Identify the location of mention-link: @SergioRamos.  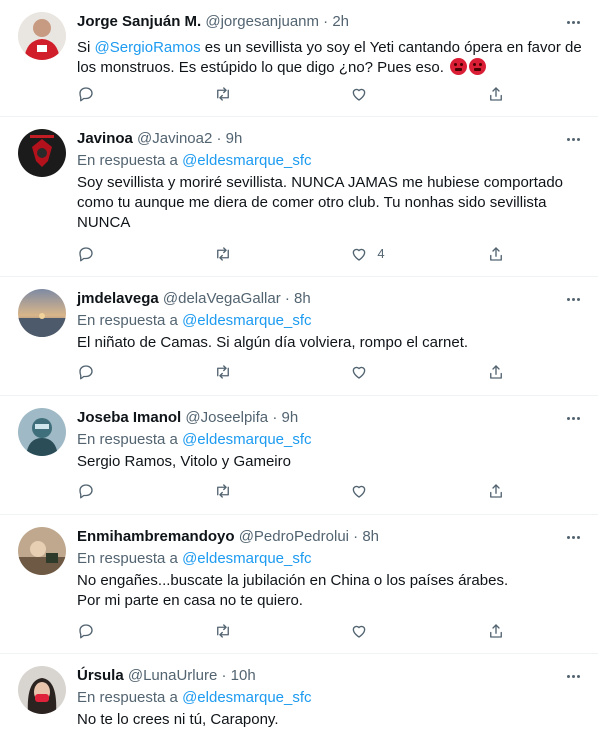
(148, 47).